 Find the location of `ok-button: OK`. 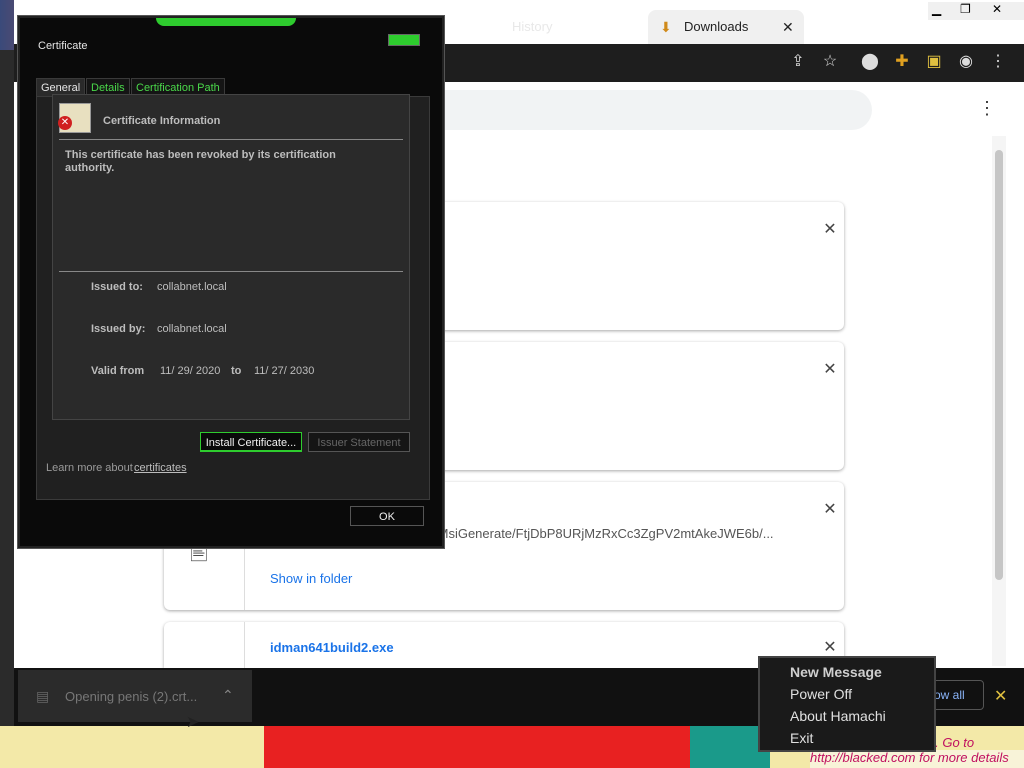

ok-button: OK is located at coordinates (387, 516).